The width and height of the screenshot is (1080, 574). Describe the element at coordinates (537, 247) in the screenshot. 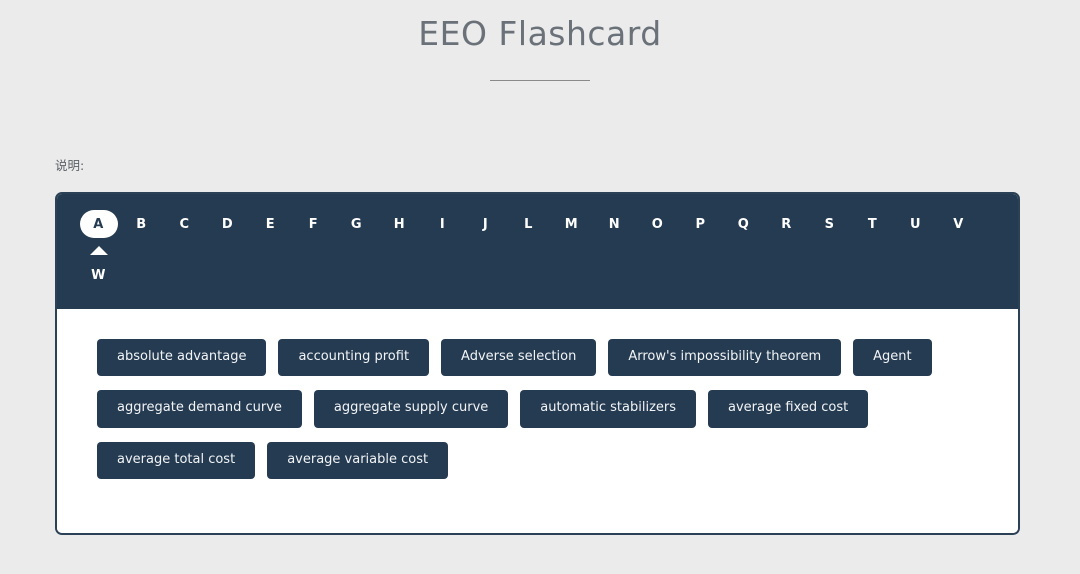

I see `alphabet-letter-row: ABCDEFGHIJLMNOPQRSTUV W` at that location.